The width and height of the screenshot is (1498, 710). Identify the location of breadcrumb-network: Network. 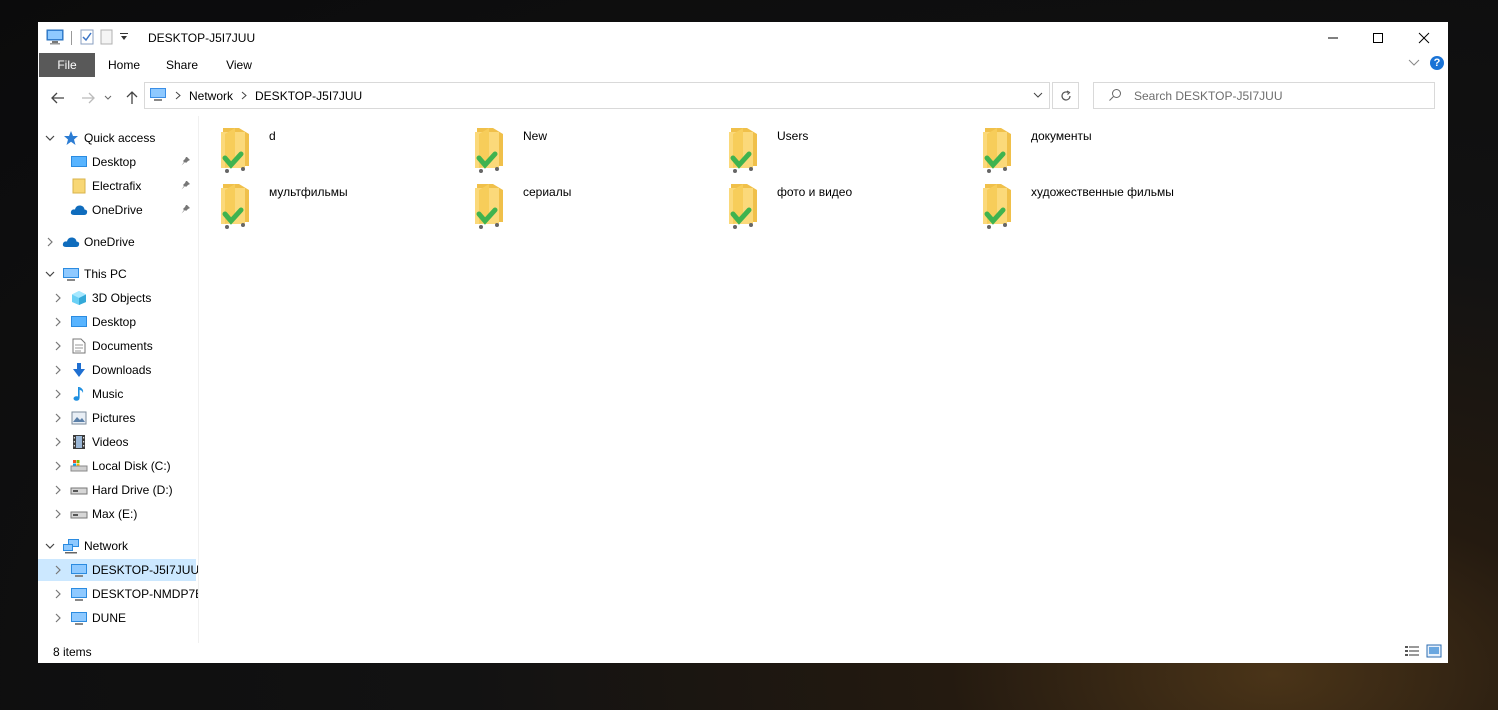
(211, 96).